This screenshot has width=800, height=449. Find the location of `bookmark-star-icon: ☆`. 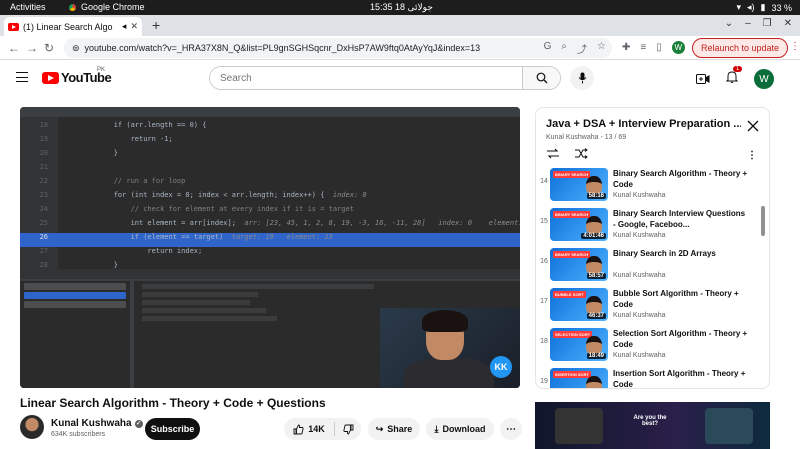

bookmark-star-icon: ☆ is located at coordinates (601, 48).